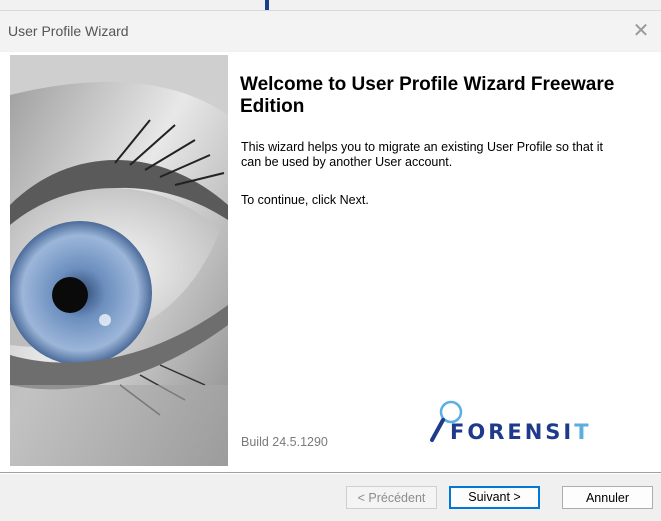  What do you see at coordinates (330, 31) in the screenshot?
I see `title-bar: User Profile Wizard ✕` at bounding box center [330, 31].